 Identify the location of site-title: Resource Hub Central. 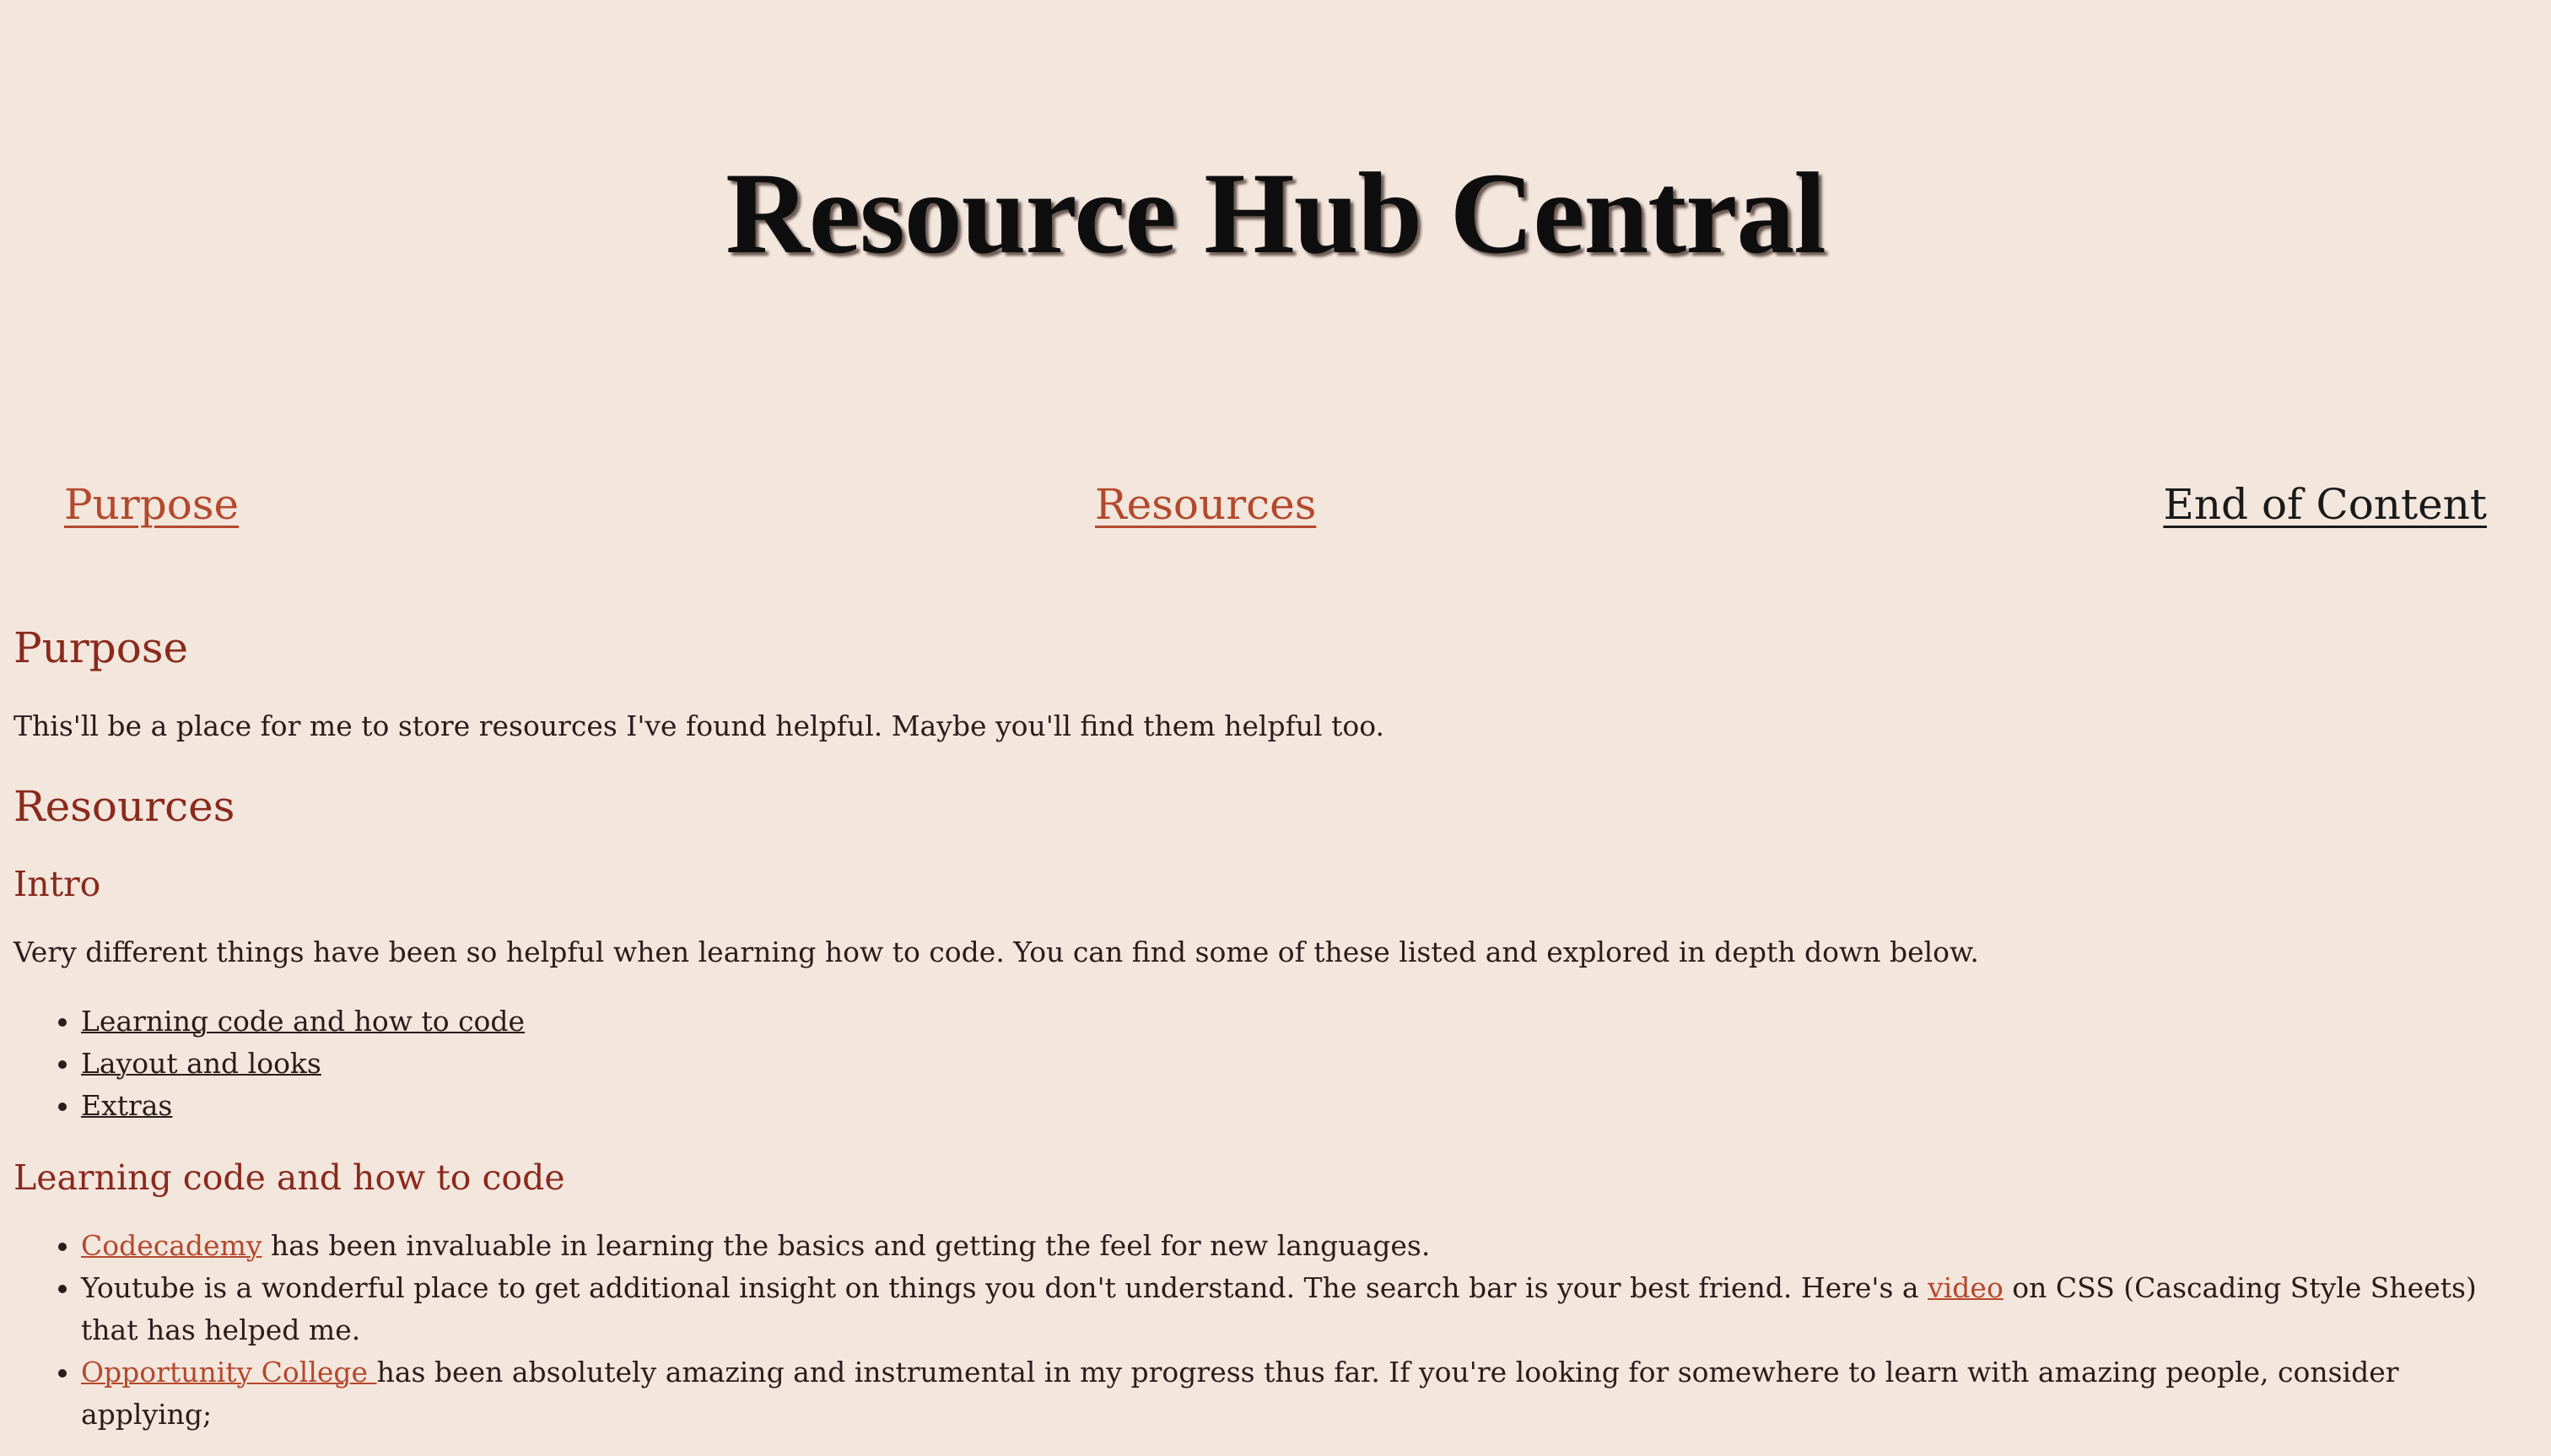
(1275, 213).